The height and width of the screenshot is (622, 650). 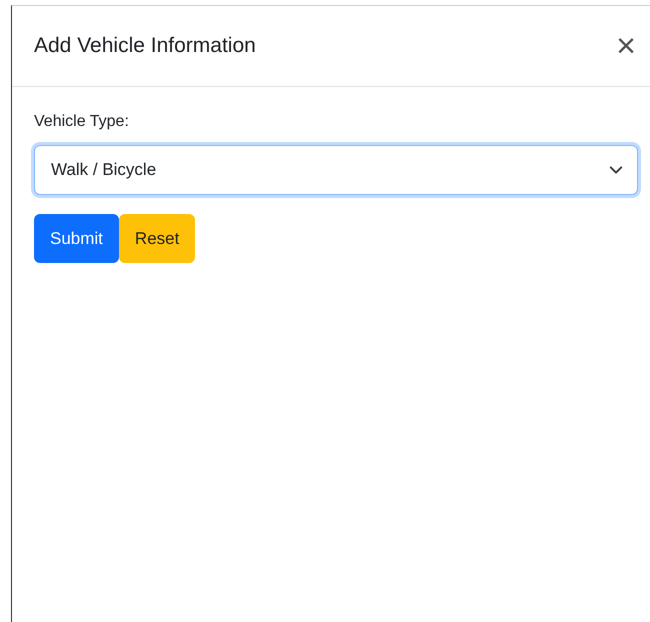 What do you see at coordinates (626, 46) in the screenshot?
I see `close-button: ×` at bounding box center [626, 46].